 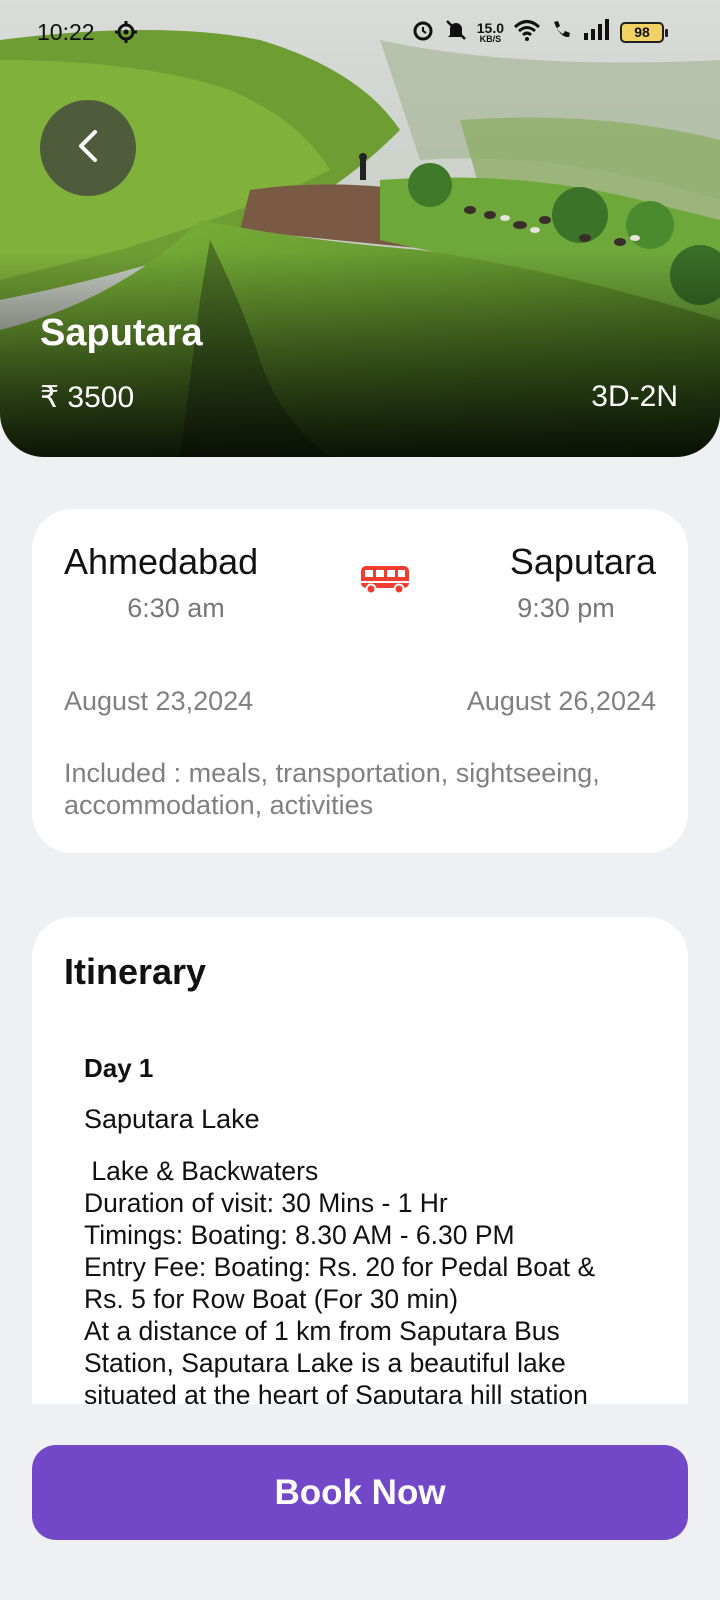 What do you see at coordinates (271, 1299) in the screenshot?
I see `description-line: Rs. 5 for Row Boat (For 30 min)` at bounding box center [271, 1299].